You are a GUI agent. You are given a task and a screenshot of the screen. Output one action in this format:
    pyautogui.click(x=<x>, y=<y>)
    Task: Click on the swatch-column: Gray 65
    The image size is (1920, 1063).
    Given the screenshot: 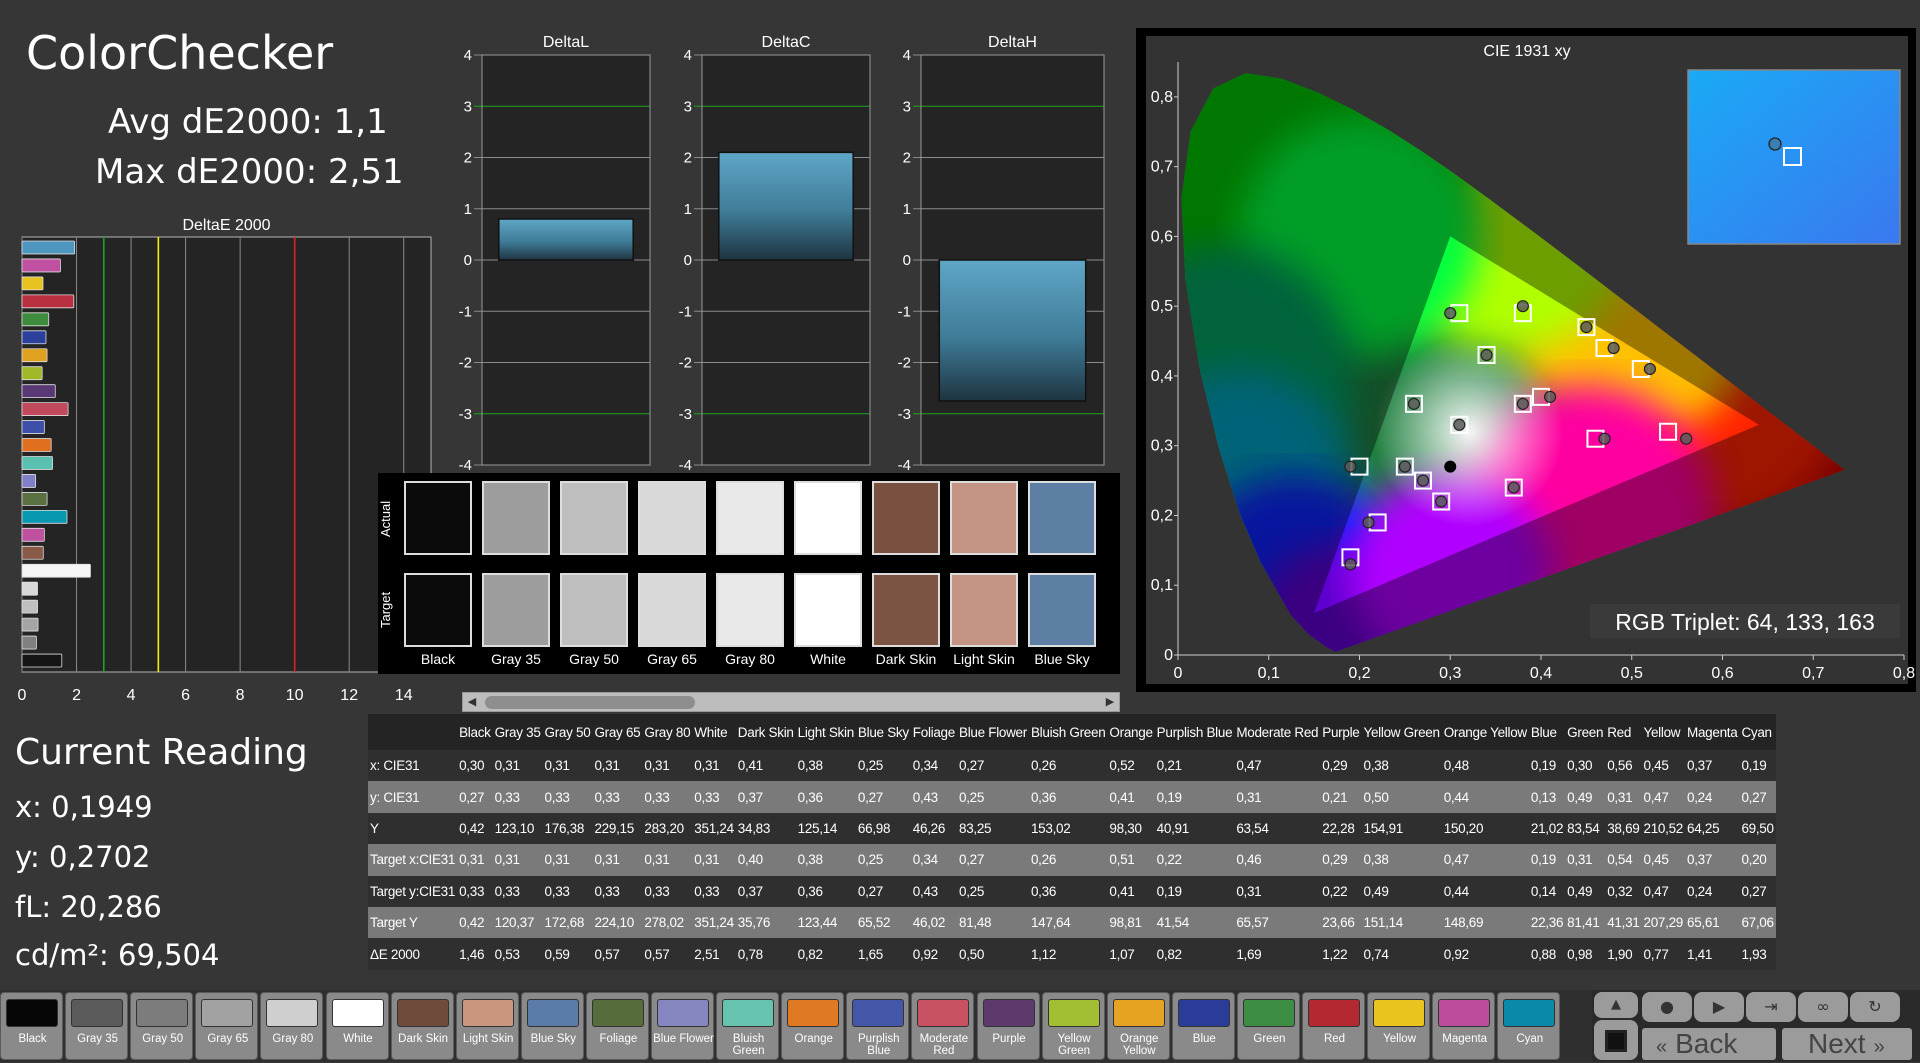 What is the action you would take?
    pyautogui.click(x=671, y=573)
    